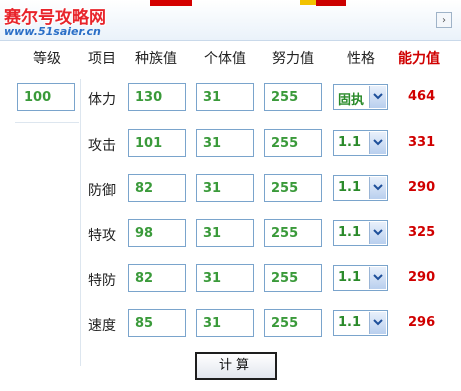 This screenshot has height=391, width=461. Describe the element at coordinates (47, 122) in the screenshot. I see `divider` at that location.